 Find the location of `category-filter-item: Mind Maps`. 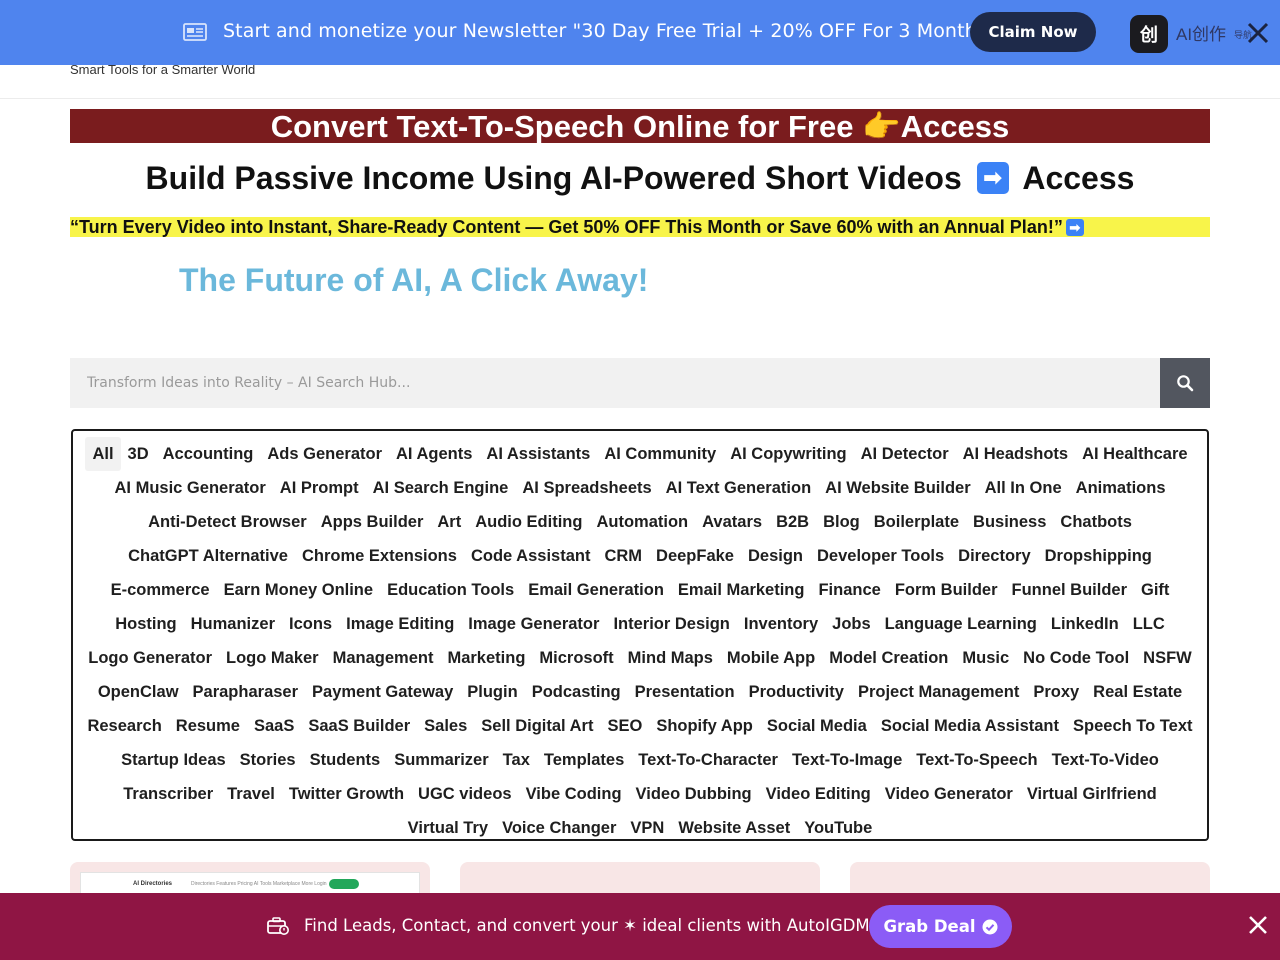

category-filter-item: Mind Maps is located at coordinates (670, 658).